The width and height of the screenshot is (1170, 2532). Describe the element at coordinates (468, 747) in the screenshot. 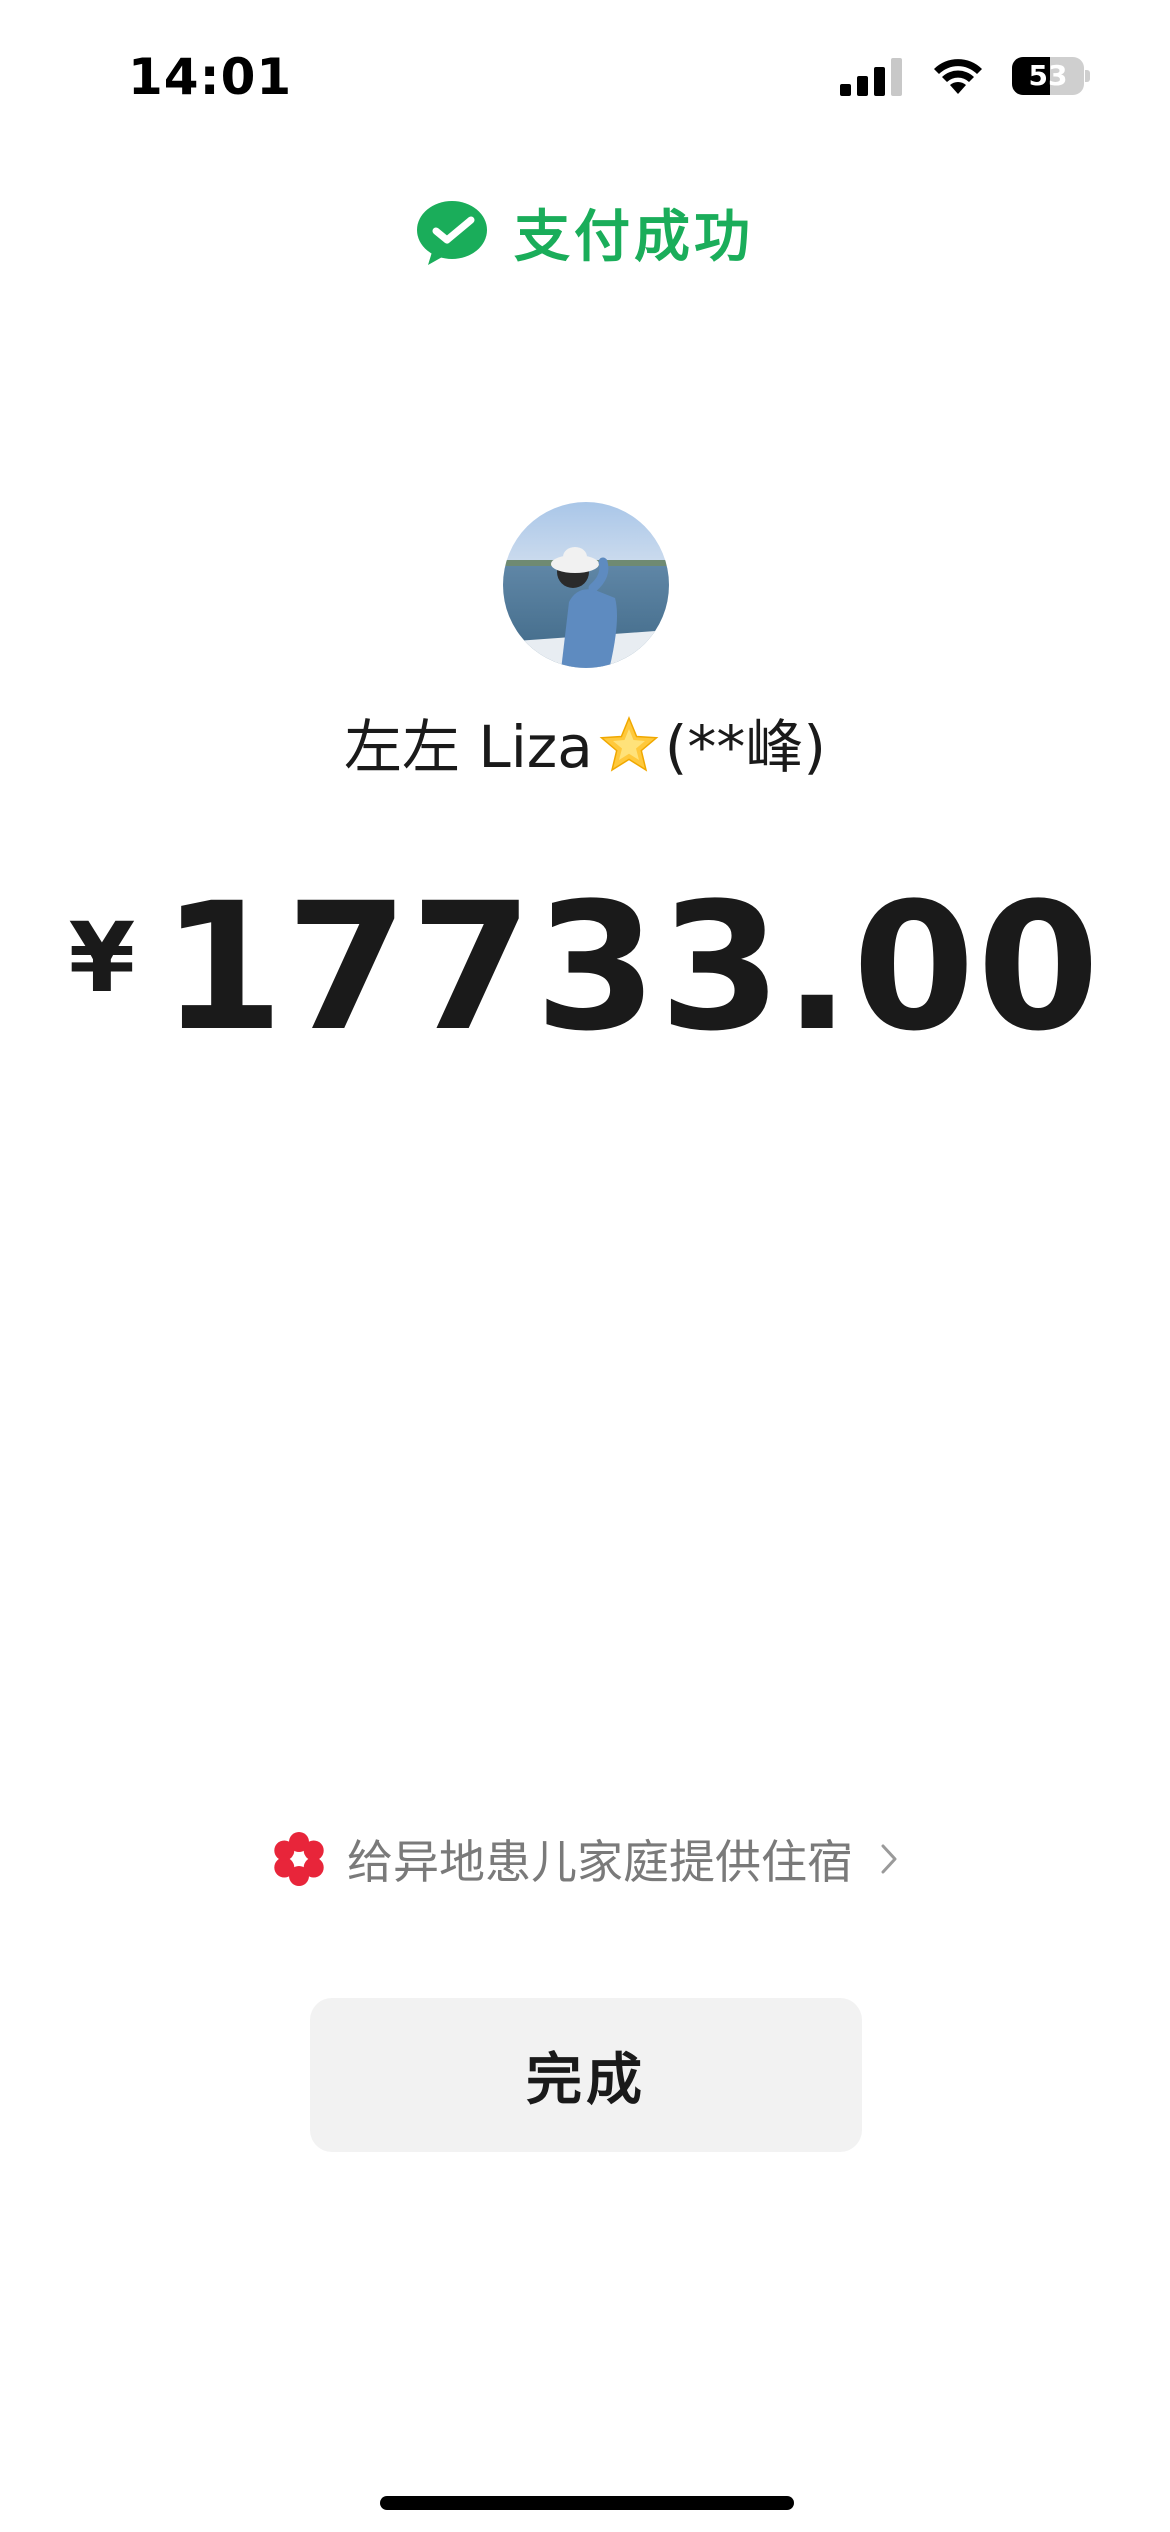

I see `payee-nickname: 左左 Liza` at that location.